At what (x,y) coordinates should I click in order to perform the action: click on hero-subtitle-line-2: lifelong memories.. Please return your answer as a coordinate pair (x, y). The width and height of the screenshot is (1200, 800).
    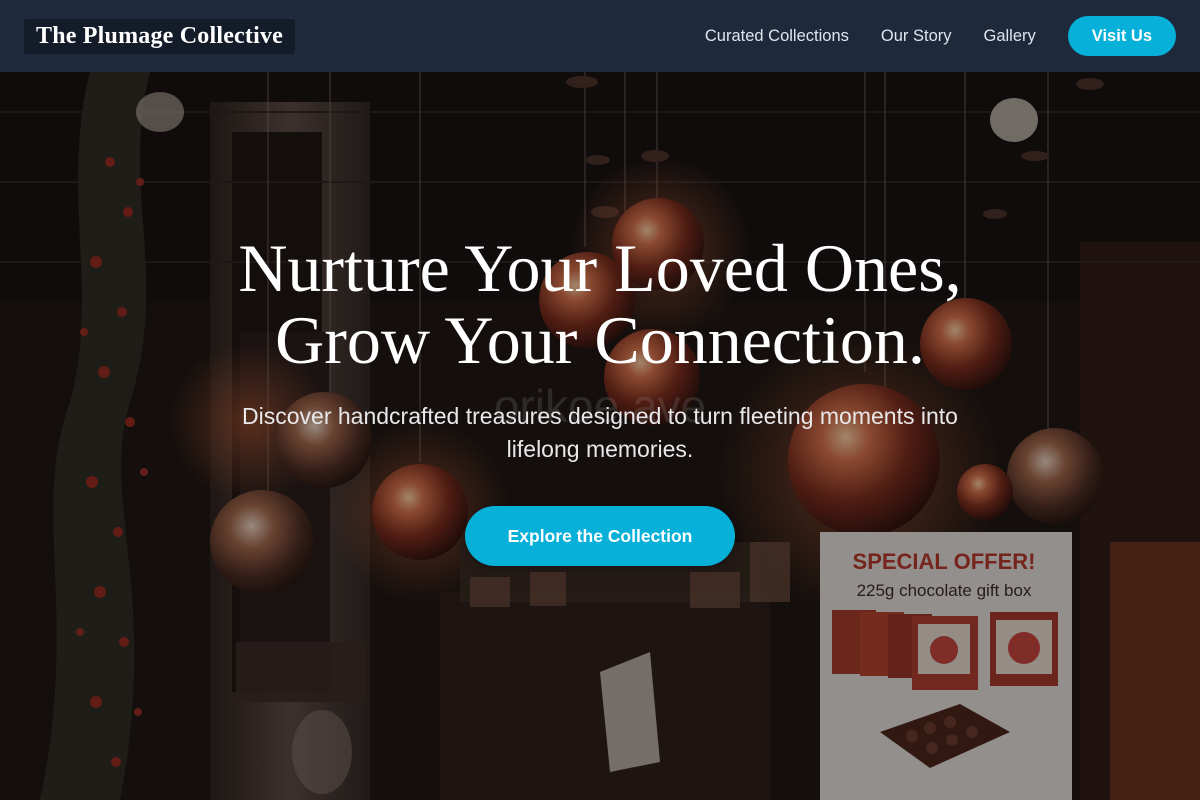
    Looking at the image, I should click on (600, 449).